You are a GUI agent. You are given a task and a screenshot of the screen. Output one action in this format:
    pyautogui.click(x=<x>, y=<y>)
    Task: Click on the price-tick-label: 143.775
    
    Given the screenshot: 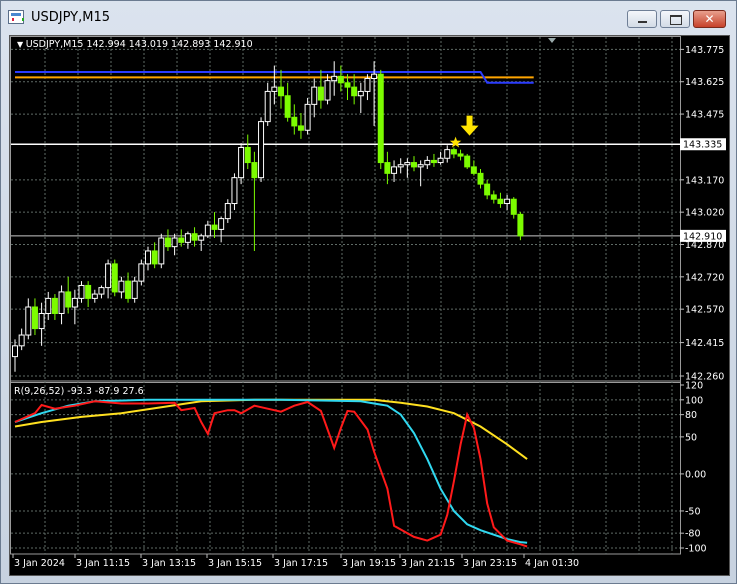 What is the action you would take?
    pyautogui.click(x=704, y=50)
    